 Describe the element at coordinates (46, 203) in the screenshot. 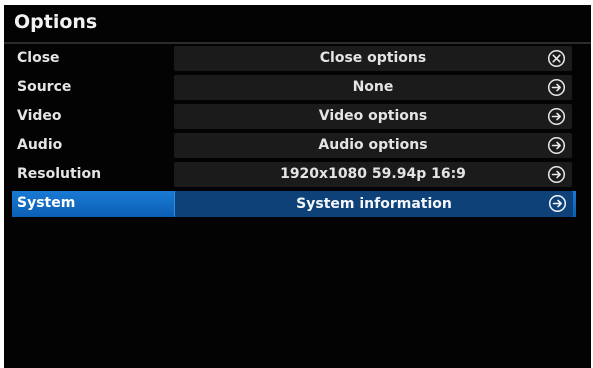

I see `row-label-system: System` at that location.